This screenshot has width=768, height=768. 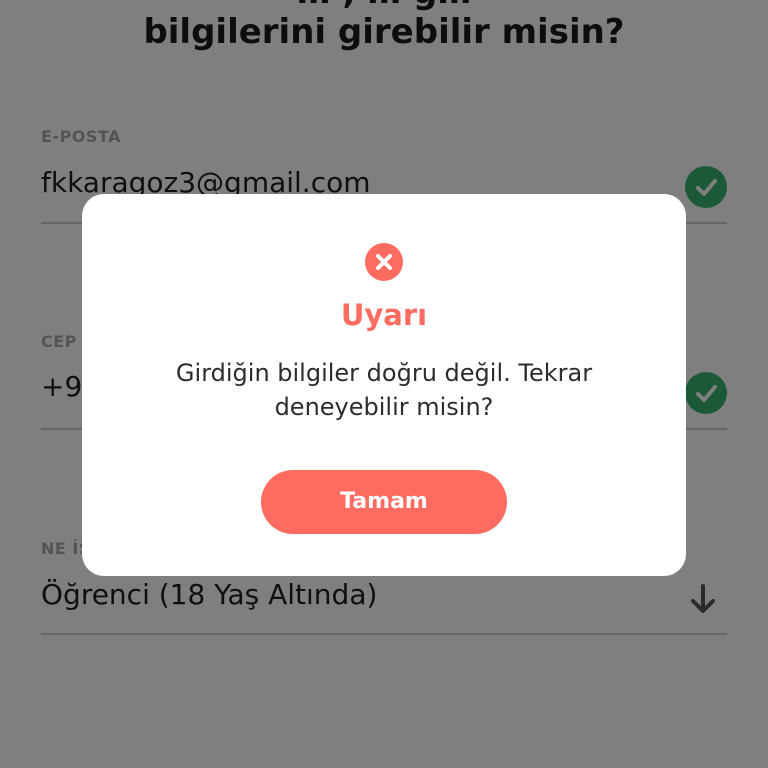 What do you see at coordinates (384, 502) in the screenshot?
I see `ok-button: Tamam` at bounding box center [384, 502].